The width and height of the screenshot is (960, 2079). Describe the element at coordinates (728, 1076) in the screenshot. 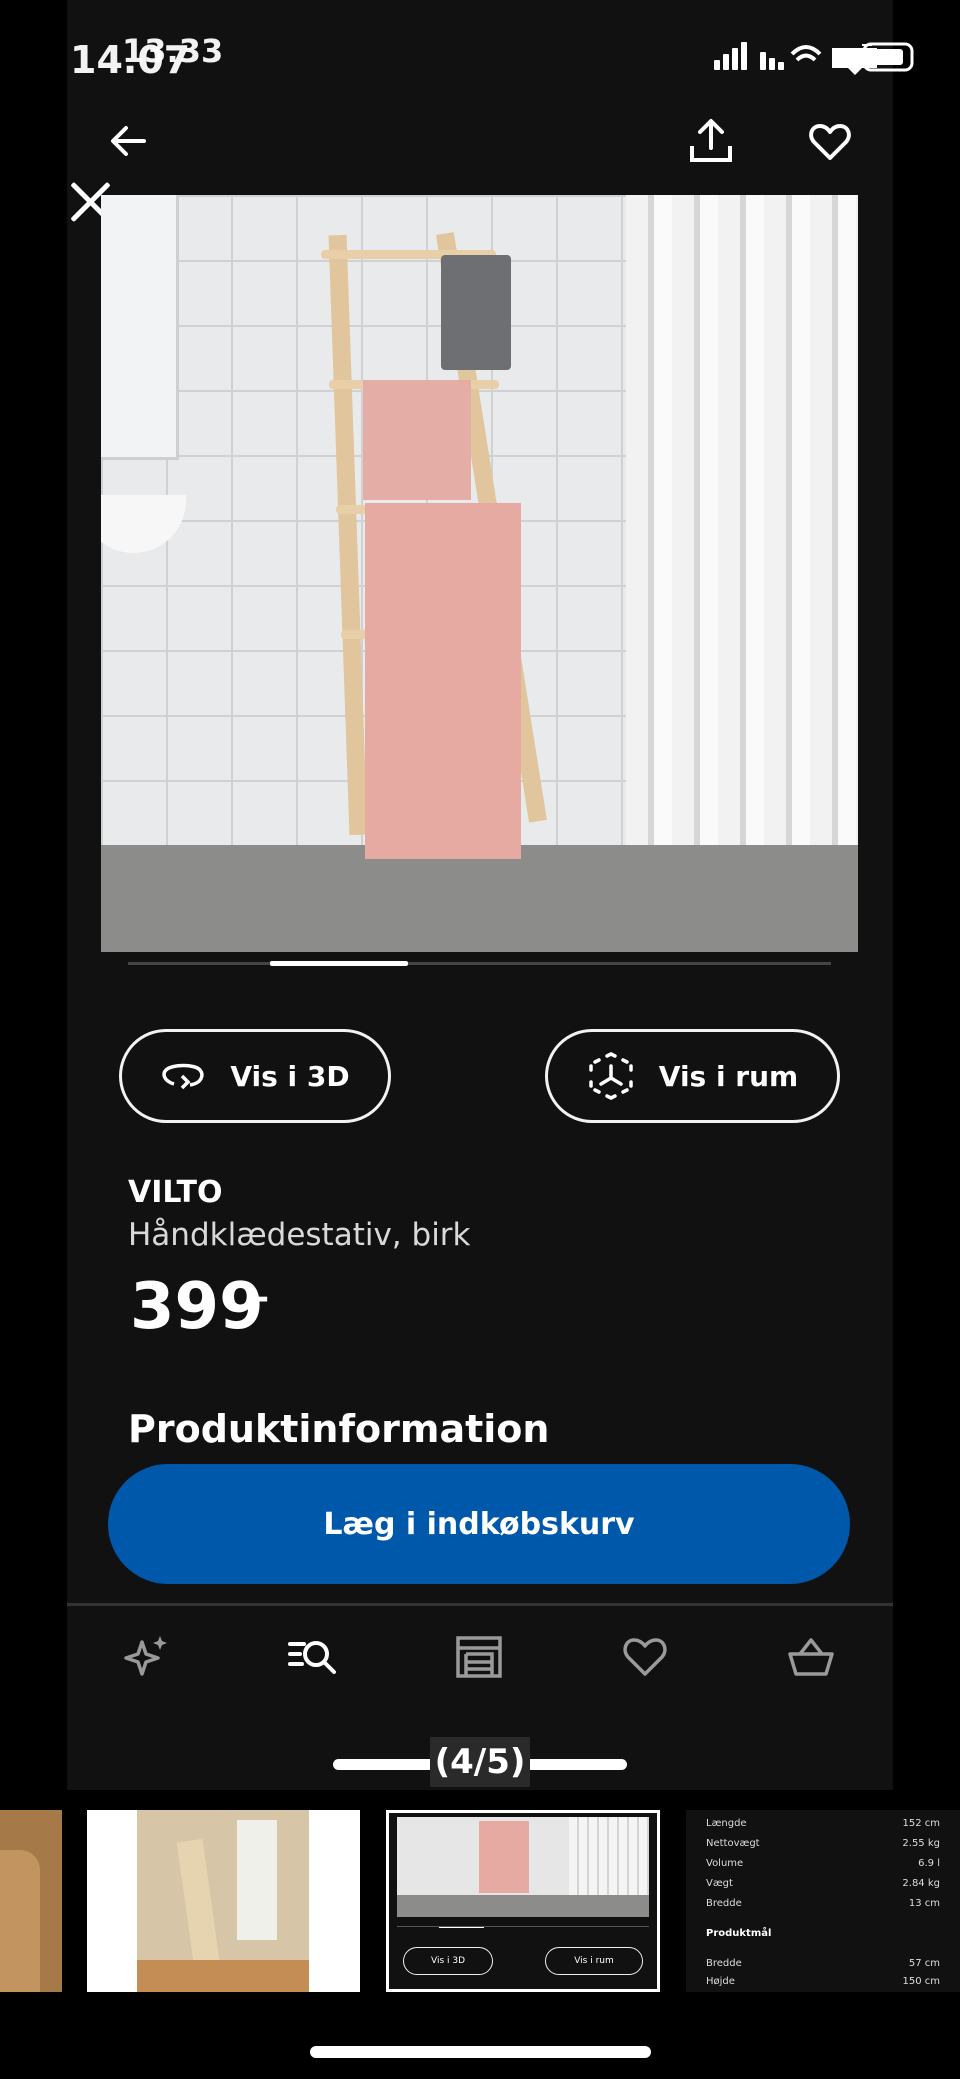

I see `view-in-room-label: Vis i rum` at that location.